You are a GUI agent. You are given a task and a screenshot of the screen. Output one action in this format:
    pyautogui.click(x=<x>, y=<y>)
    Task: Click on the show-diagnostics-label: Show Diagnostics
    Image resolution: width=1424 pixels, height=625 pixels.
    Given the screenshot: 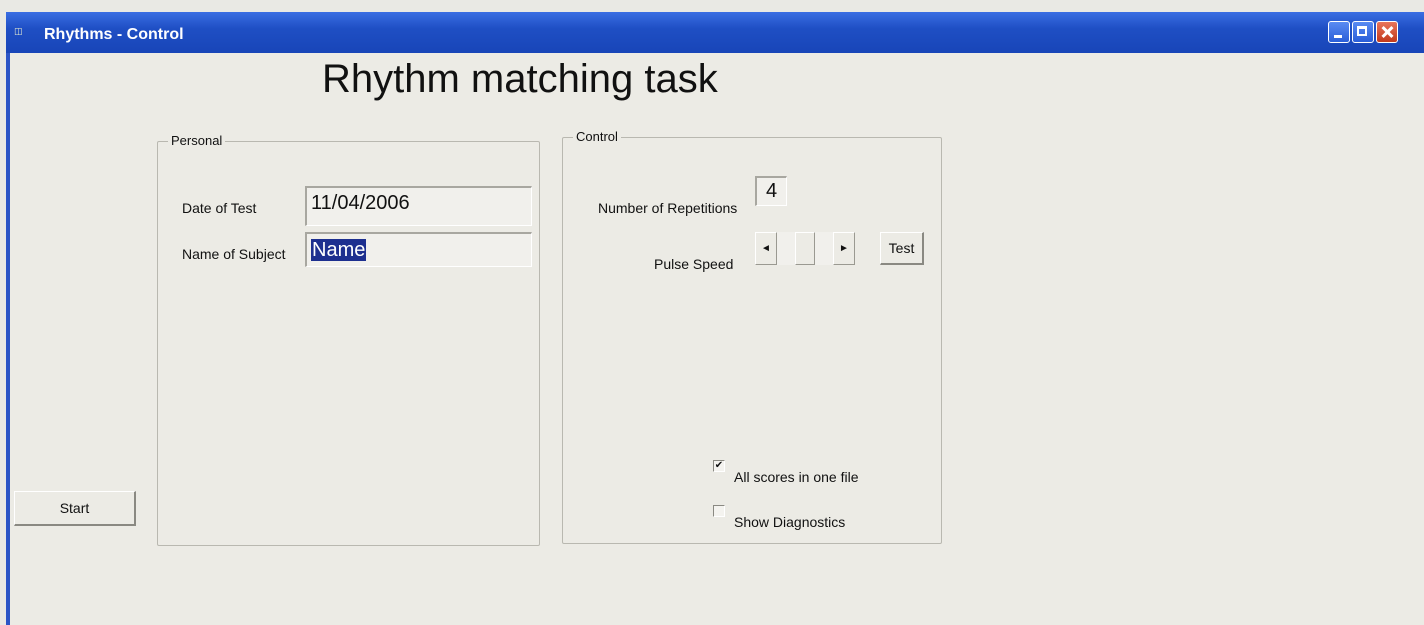 What is the action you would take?
    pyautogui.click(x=790, y=522)
    